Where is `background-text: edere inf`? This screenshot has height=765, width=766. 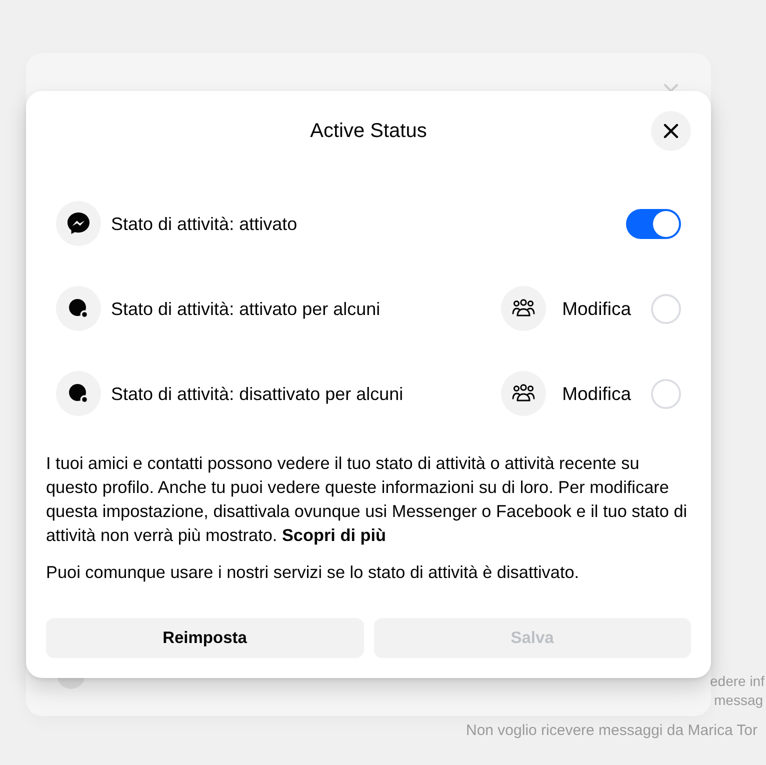 background-text: edere inf is located at coordinates (737, 681).